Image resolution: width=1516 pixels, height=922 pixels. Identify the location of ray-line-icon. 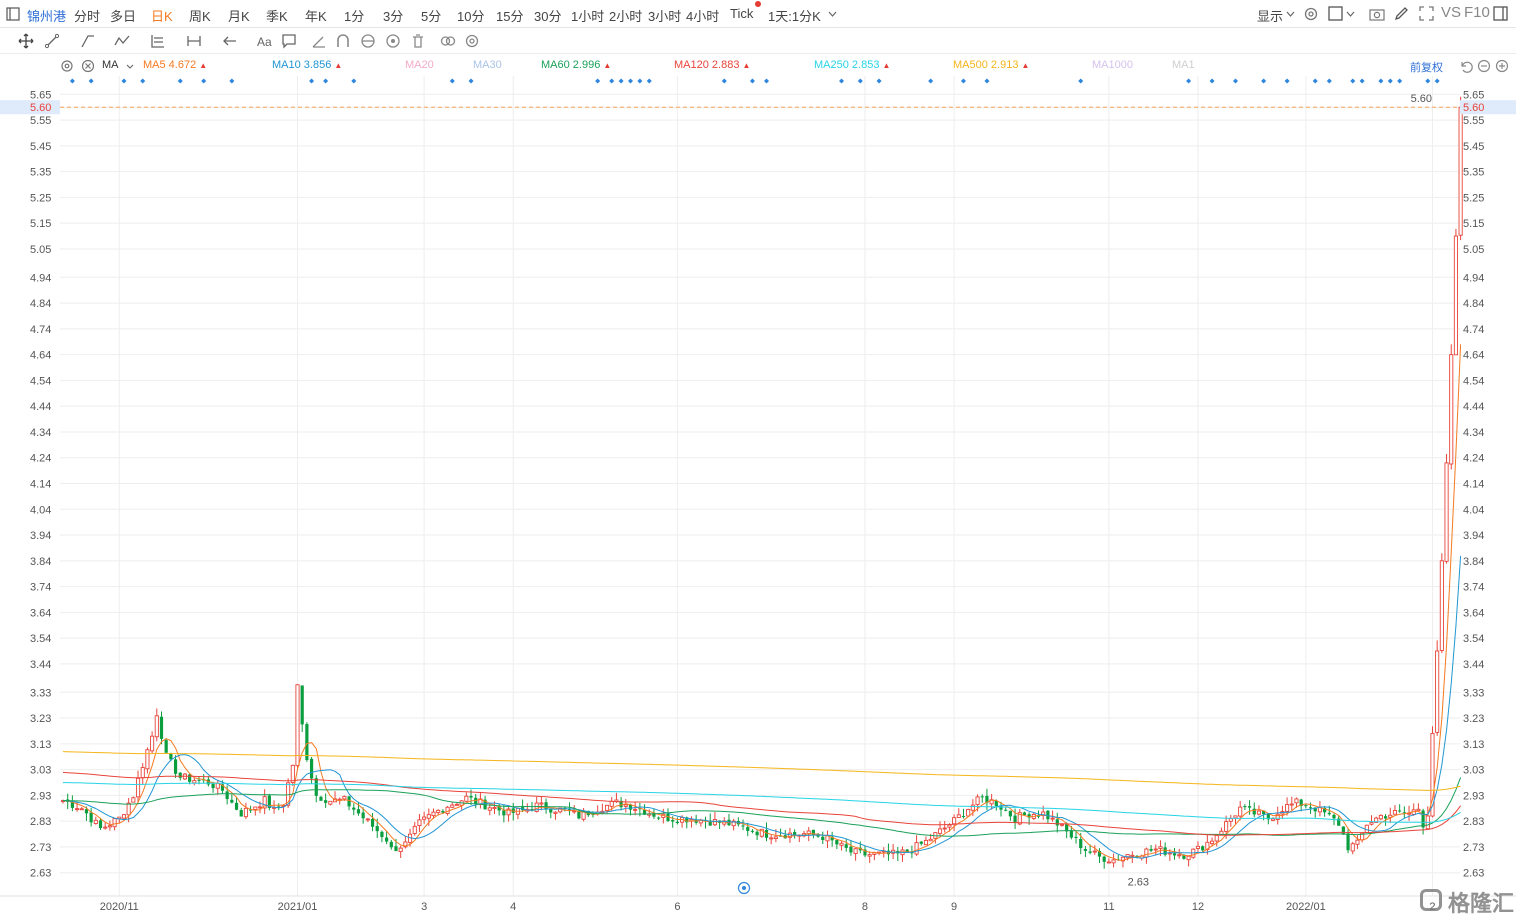
(88, 41).